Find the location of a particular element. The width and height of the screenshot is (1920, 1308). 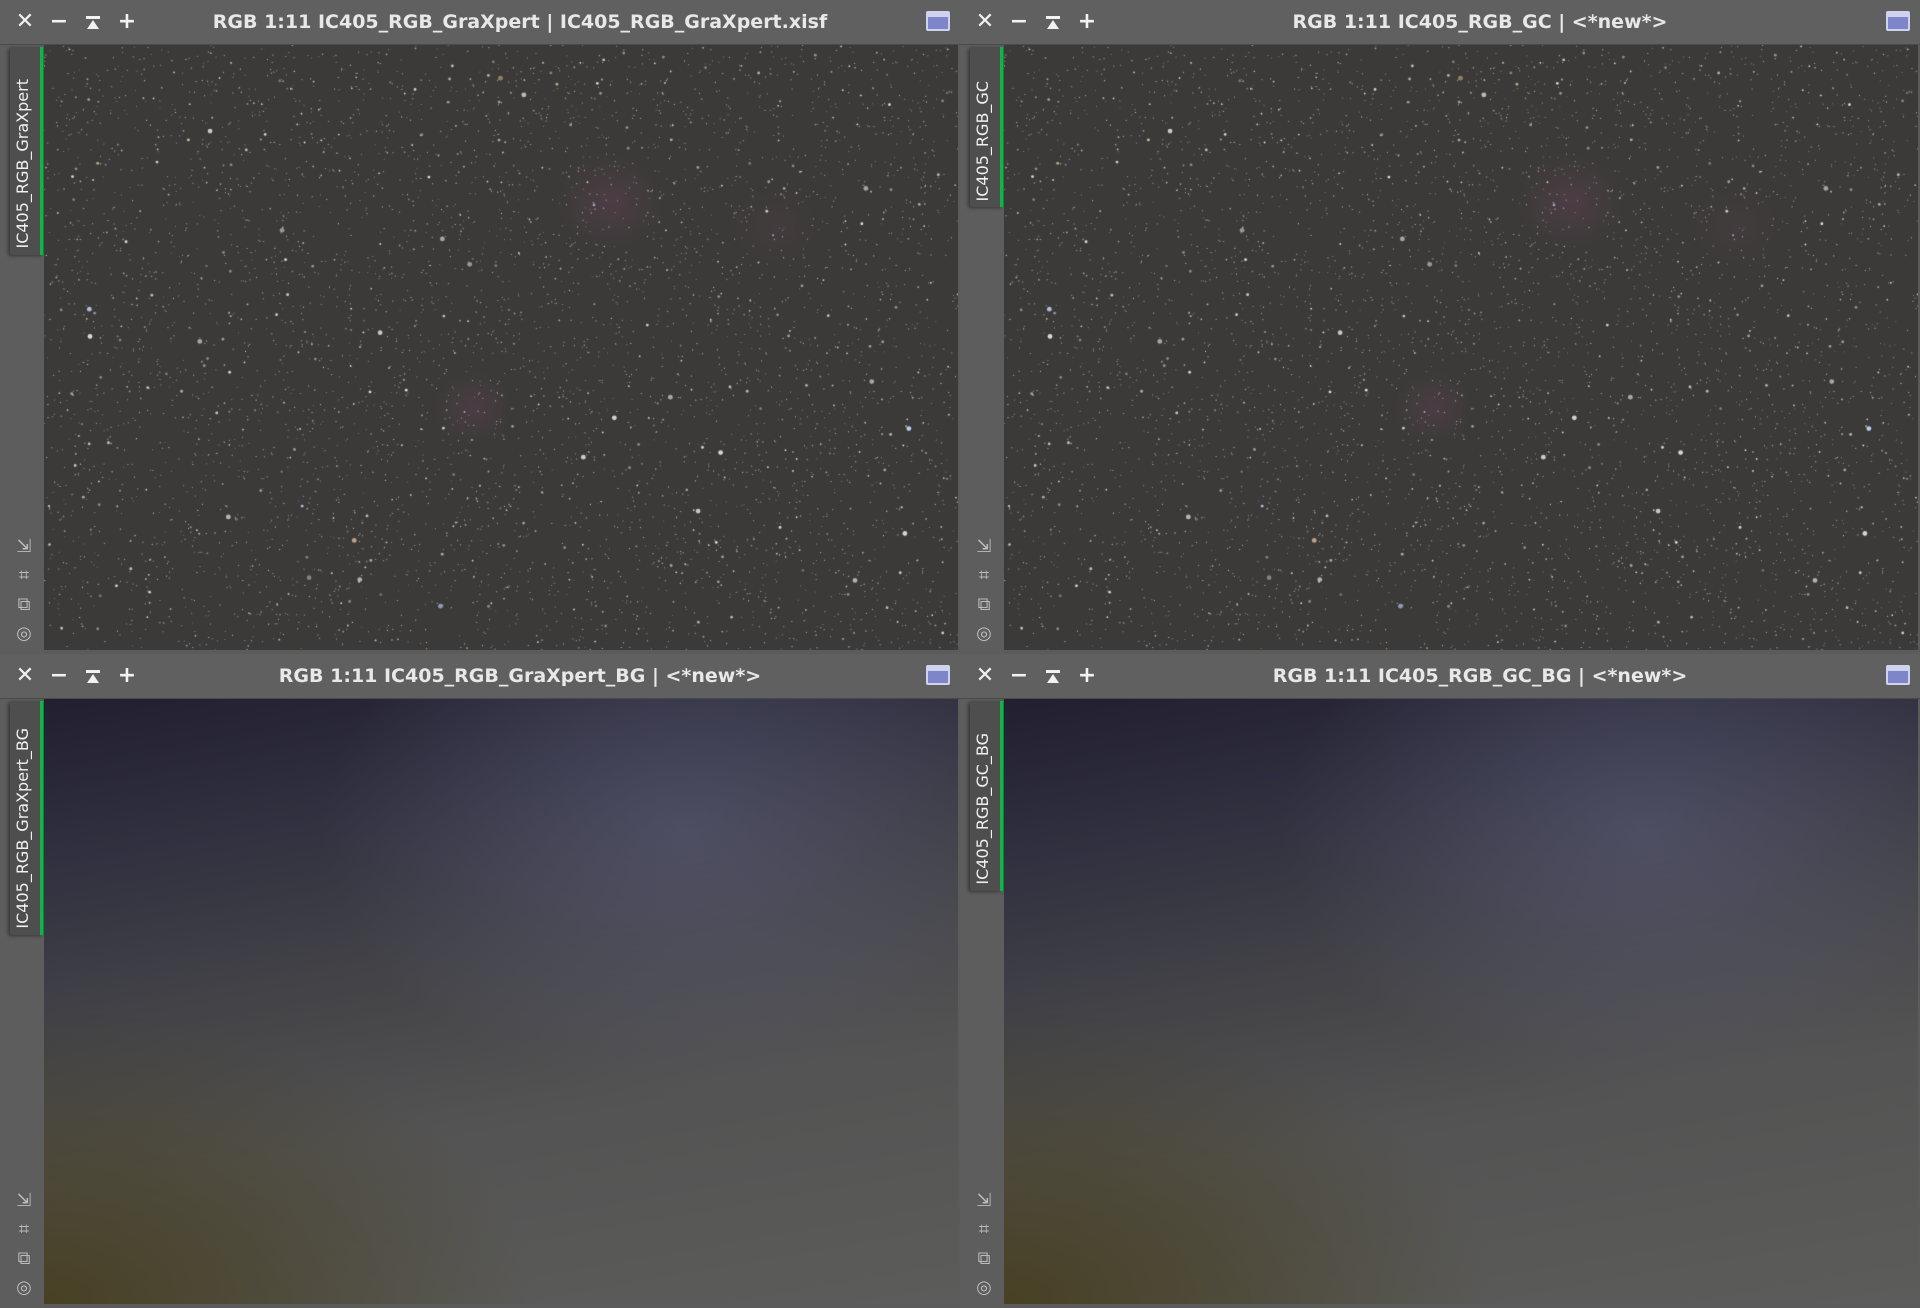

view-tab: IC405_RGB_GraXpert_BG is located at coordinates (26, 818).